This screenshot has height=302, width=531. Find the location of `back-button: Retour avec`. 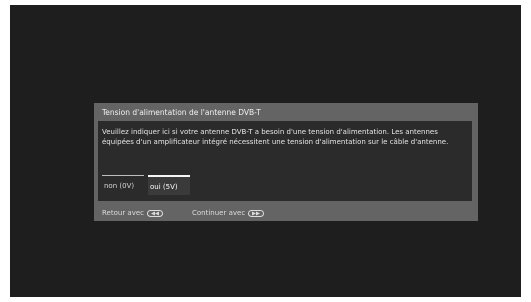

back-button: Retour avec is located at coordinates (133, 213).